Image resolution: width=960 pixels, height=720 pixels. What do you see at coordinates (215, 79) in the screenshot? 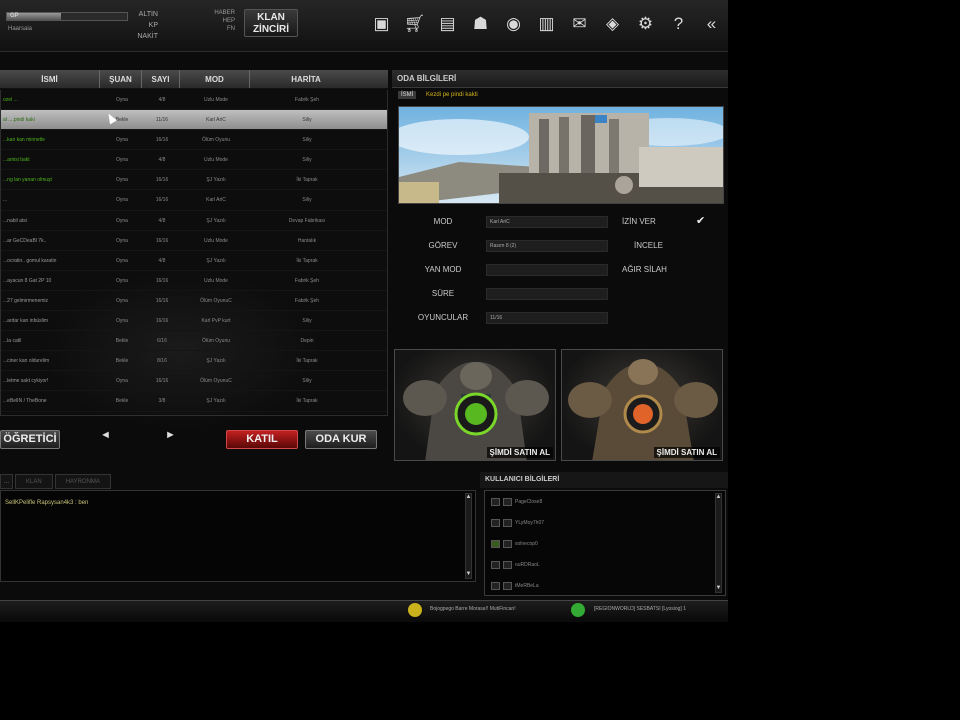
I see `col-mode: MOD` at bounding box center [215, 79].